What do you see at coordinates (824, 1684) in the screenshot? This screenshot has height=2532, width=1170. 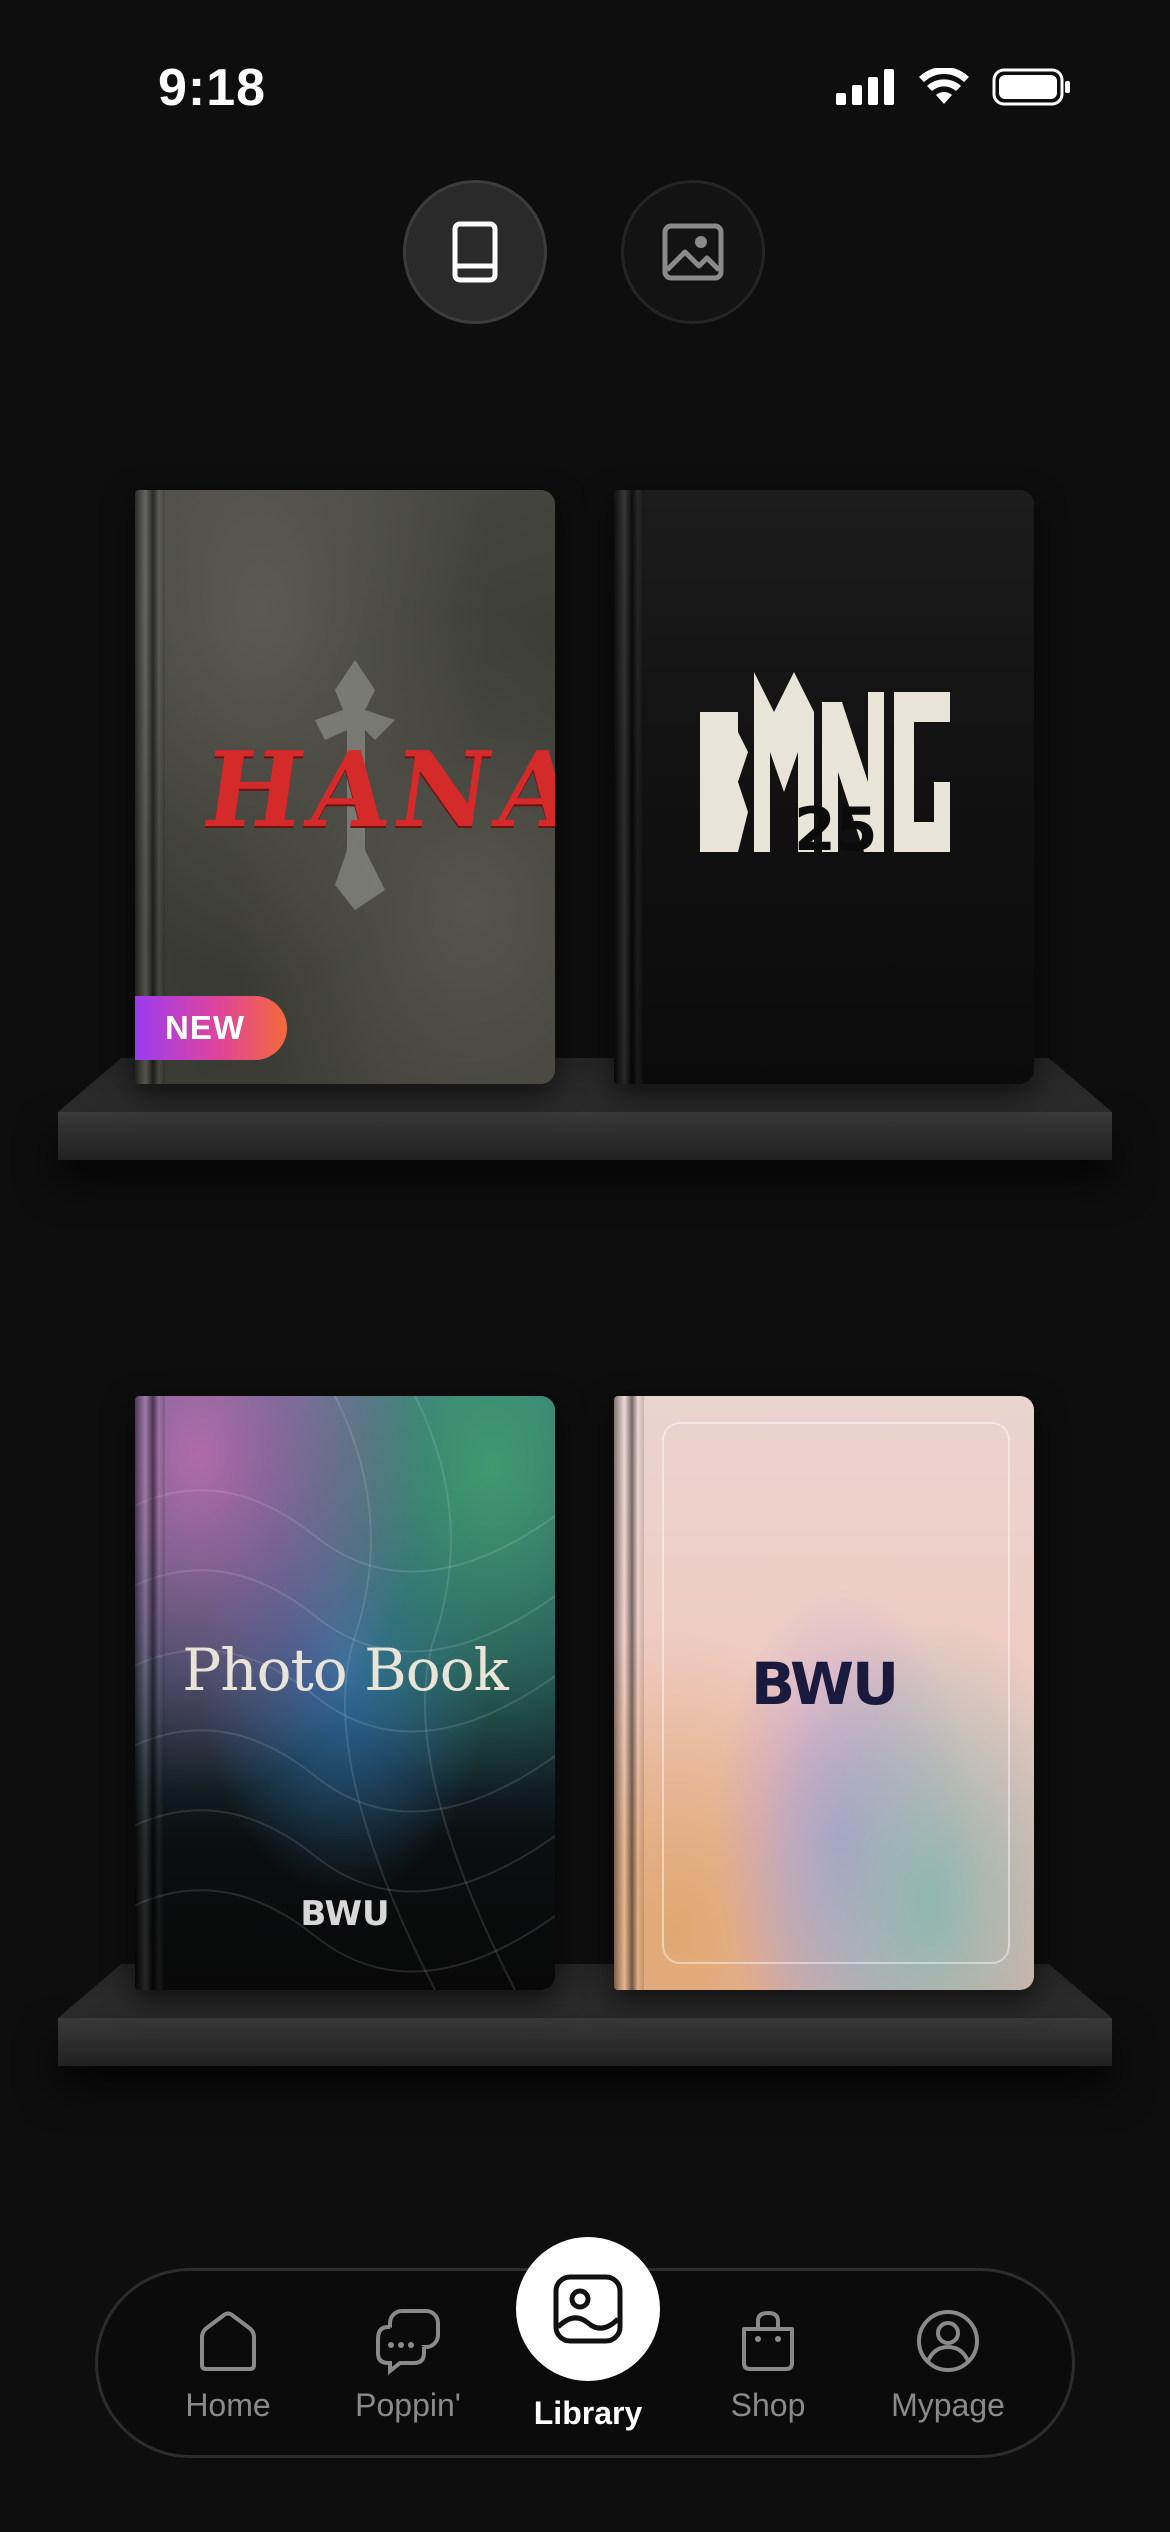 I see `book-title: BWU` at bounding box center [824, 1684].